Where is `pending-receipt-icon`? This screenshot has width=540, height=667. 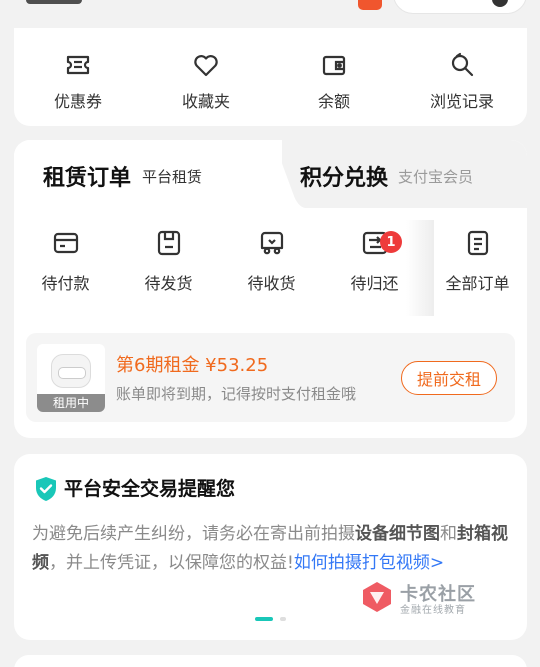
pending-receipt-icon is located at coordinates (271, 243).